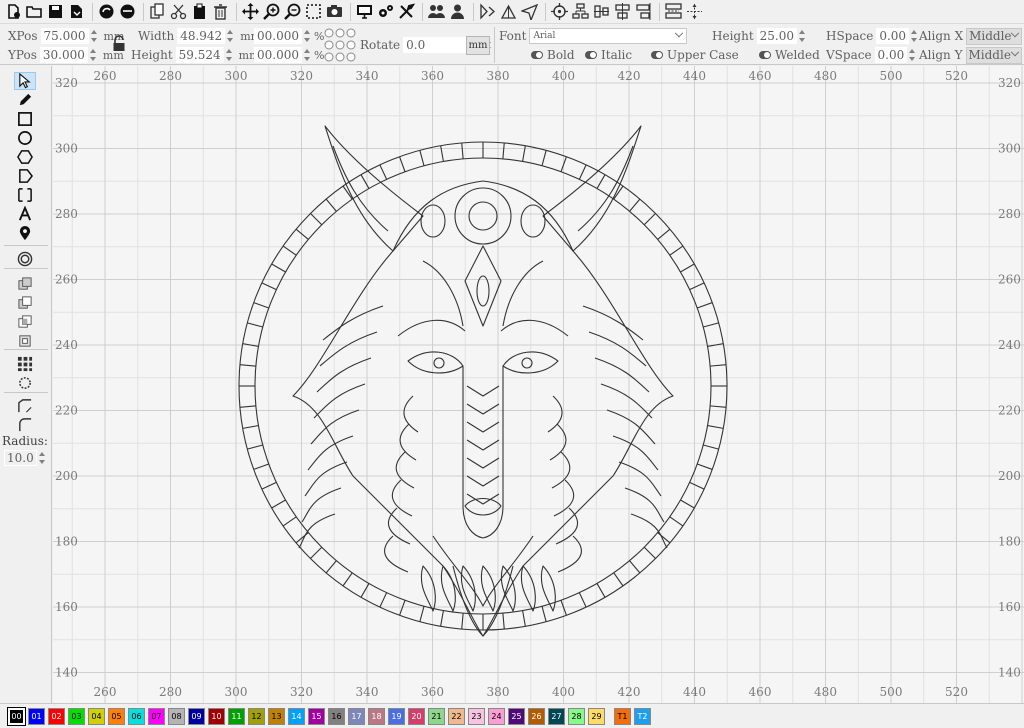 The image size is (1024, 728). Describe the element at coordinates (456, 716) in the screenshot. I see `layer-swatch-22: 22` at that location.